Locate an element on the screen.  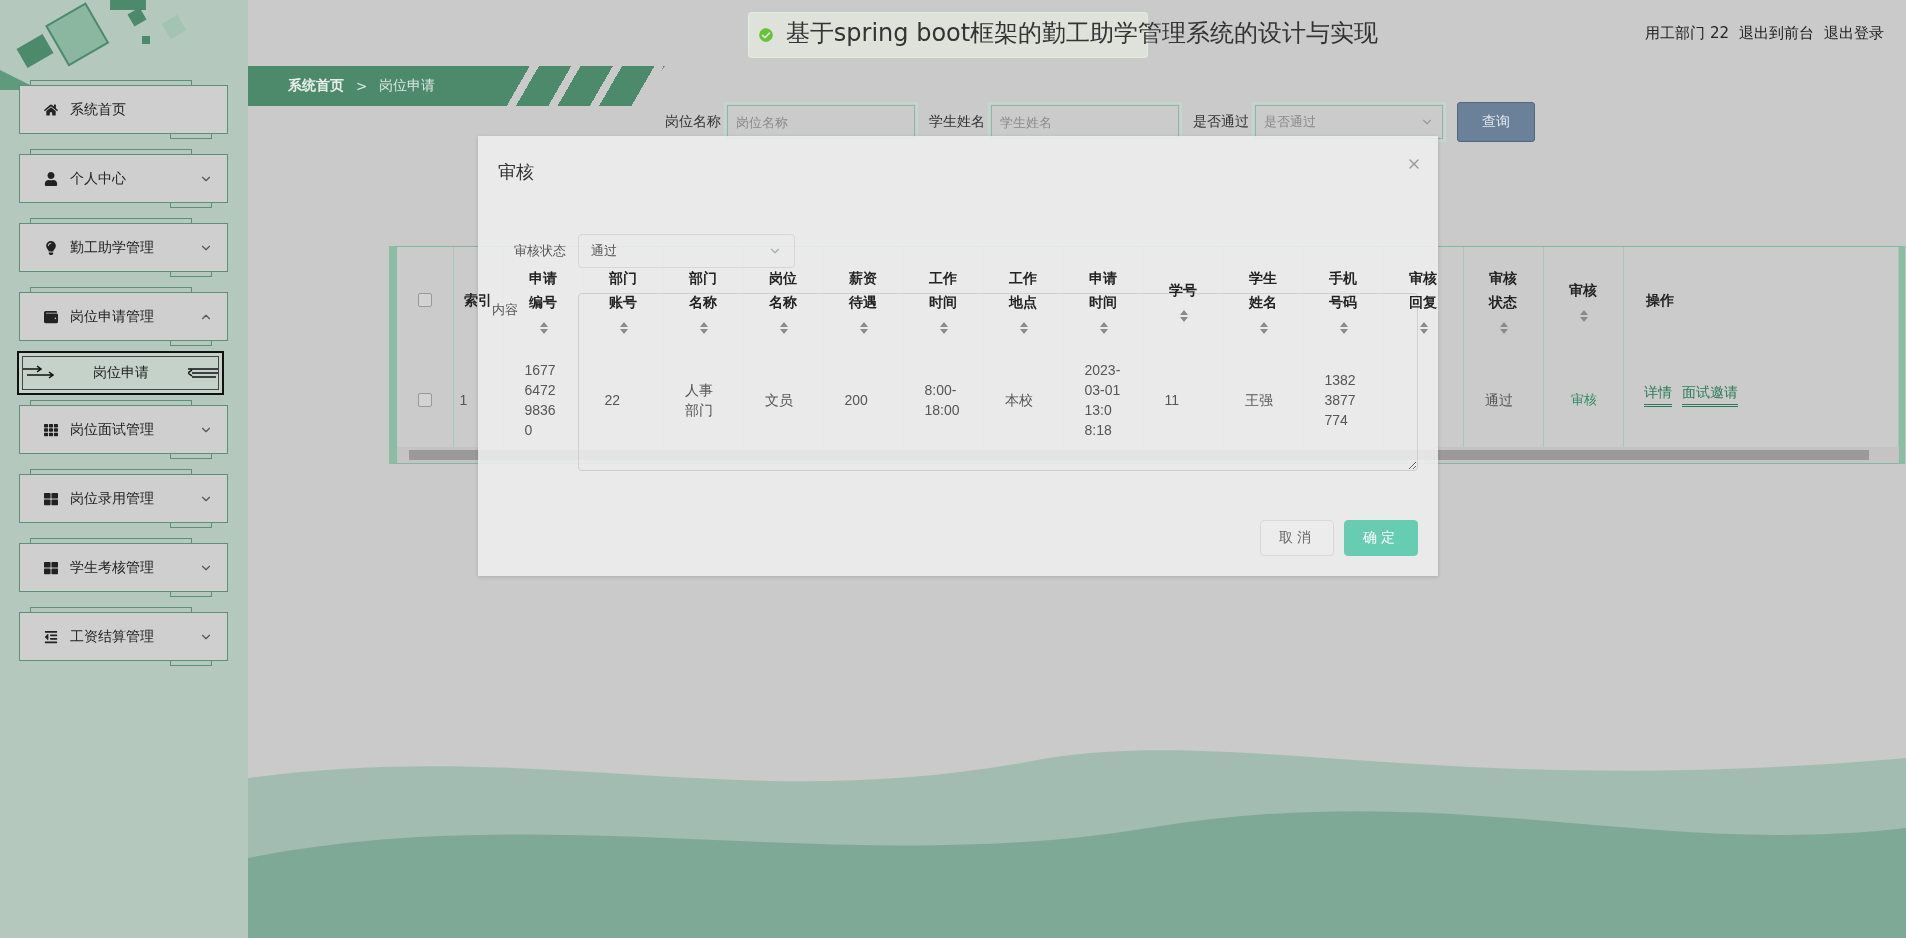
column-header: 审核状态 is located at coordinates (1503, 290).